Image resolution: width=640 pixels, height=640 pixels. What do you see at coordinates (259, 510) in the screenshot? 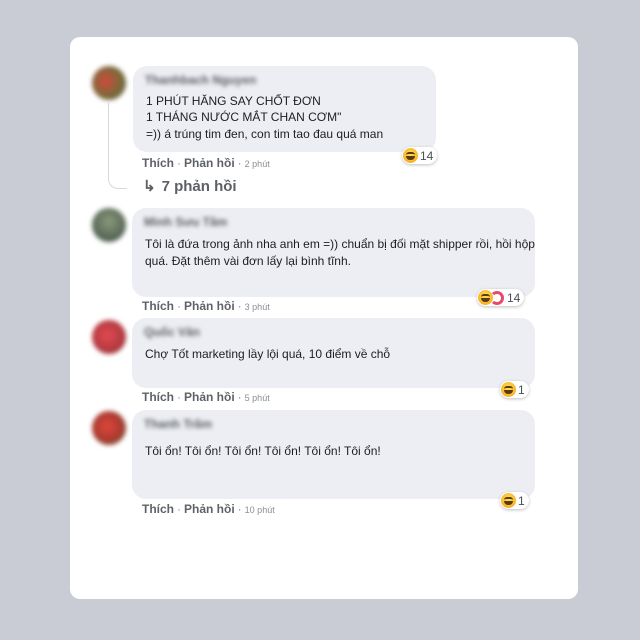
I see `comment-time: 10 phút` at bounding box center [259, 510].